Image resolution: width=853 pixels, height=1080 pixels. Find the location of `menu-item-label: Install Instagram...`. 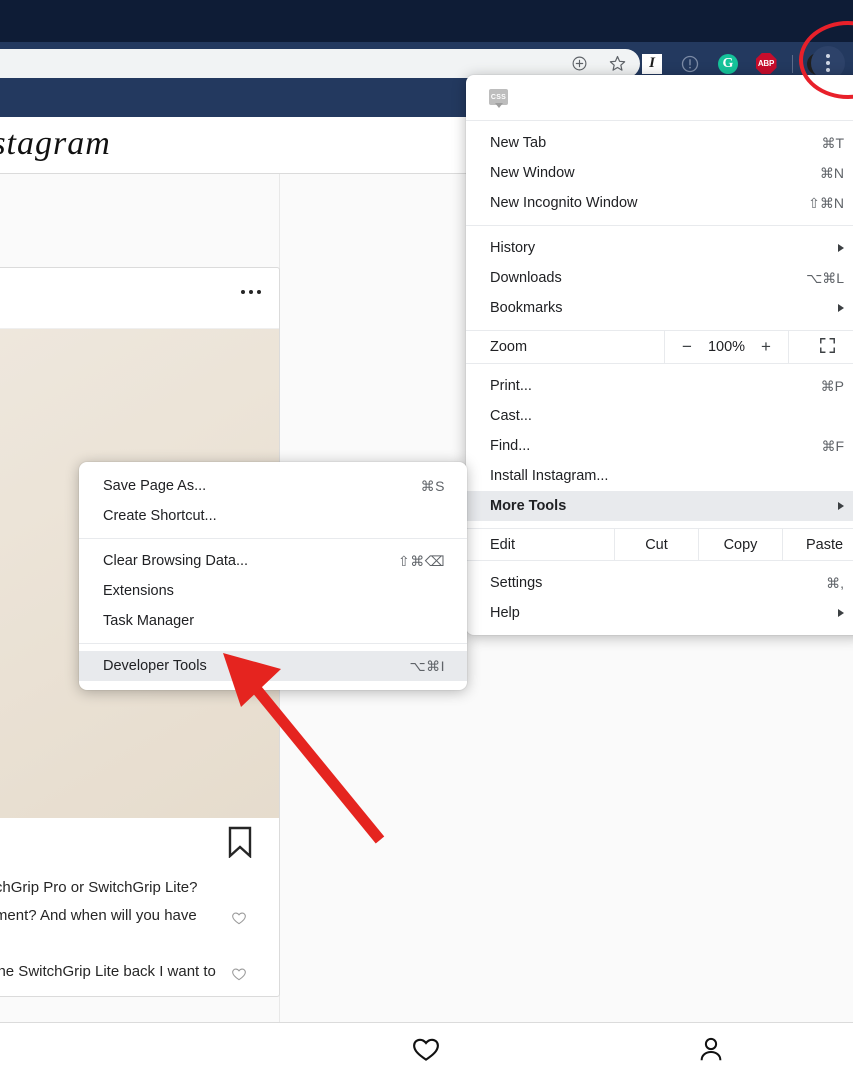

menu-item-label: Install Instagram... is located at coordinates (549, 476).